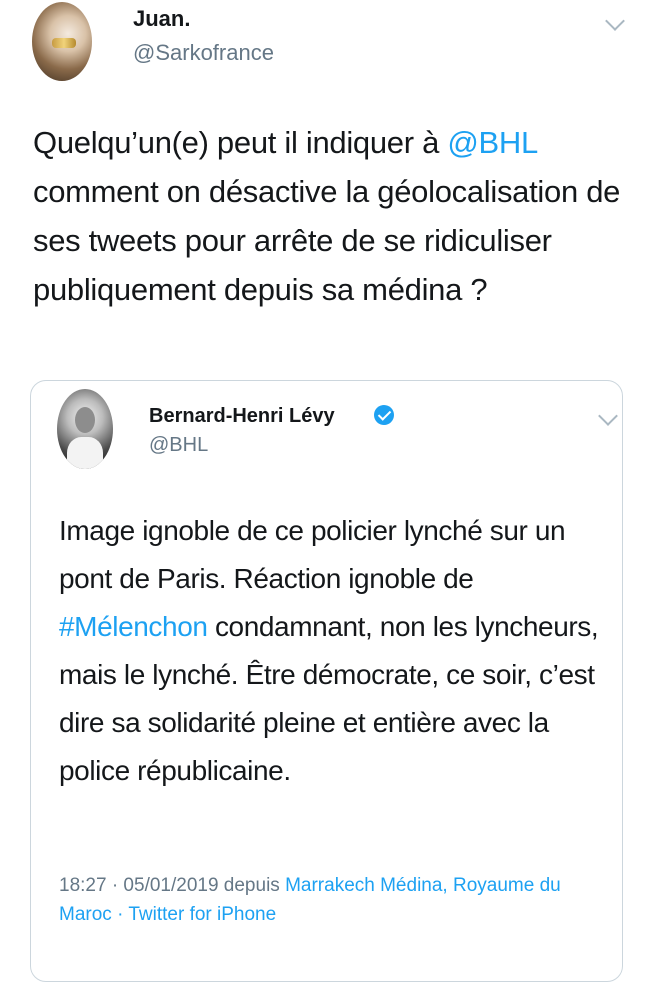  What do you see at coordinates (202, 914) in the screenshot?
I see `client-link: Twitter for iPhone` at bounding box center [202, 914].